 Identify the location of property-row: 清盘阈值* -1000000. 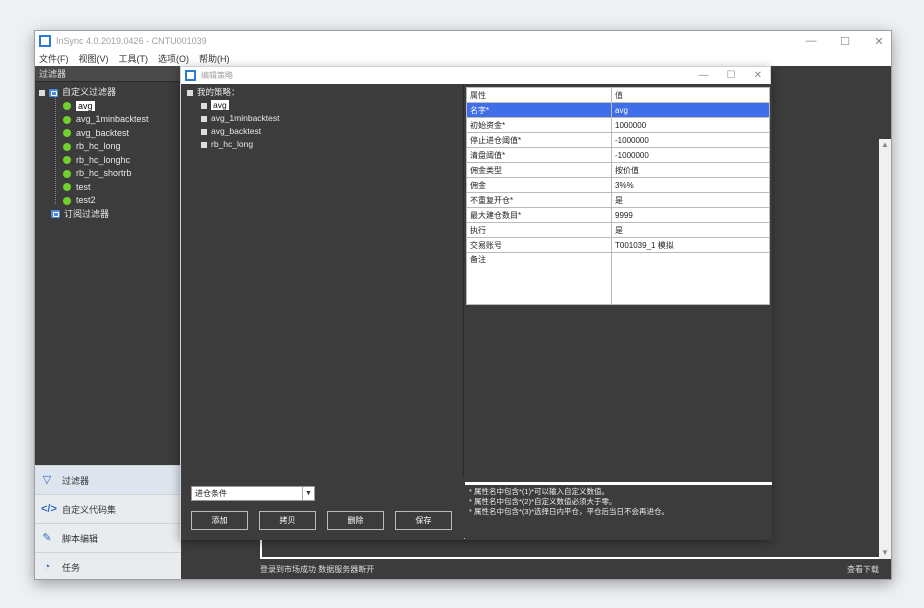
(618, 155).